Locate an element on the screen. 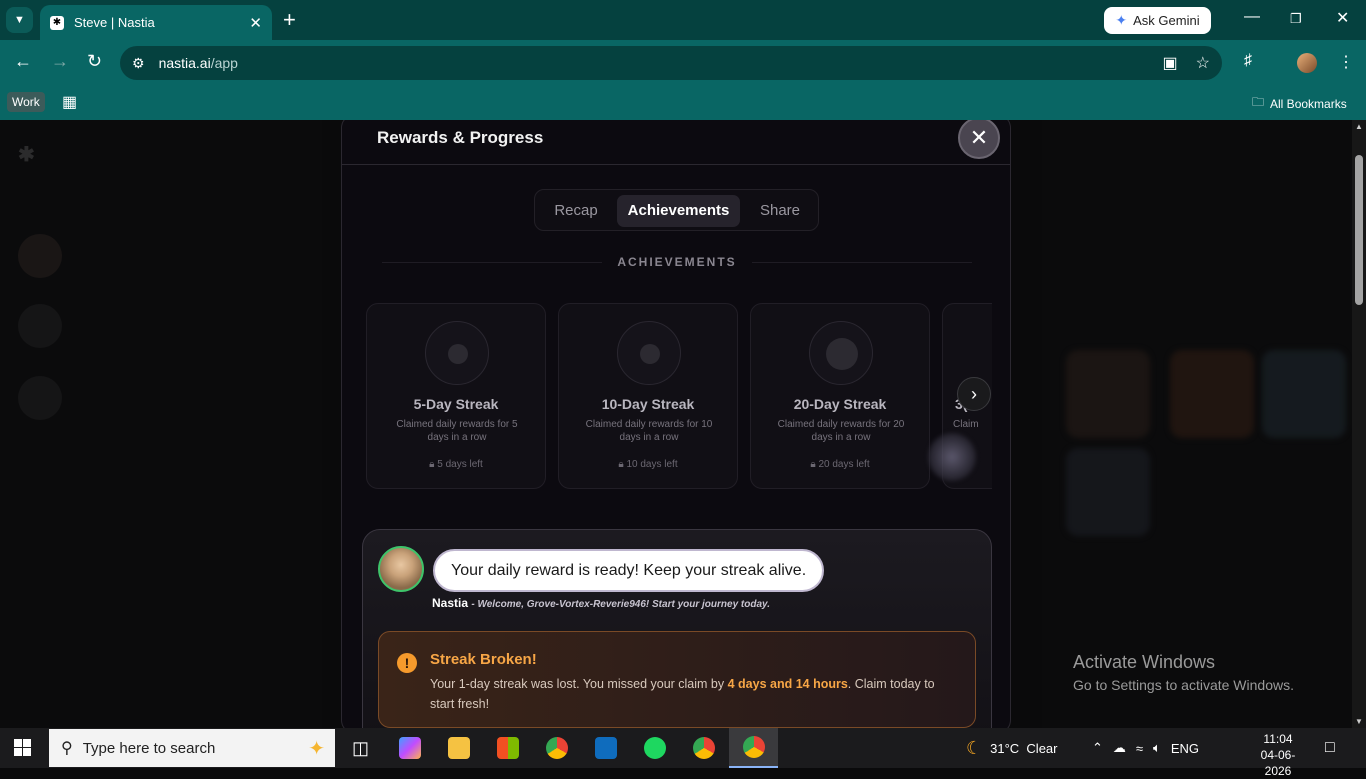 This screenshot has width=1366, height=779. alert-title: Streak Broken! is located at coordinates (483, 659).